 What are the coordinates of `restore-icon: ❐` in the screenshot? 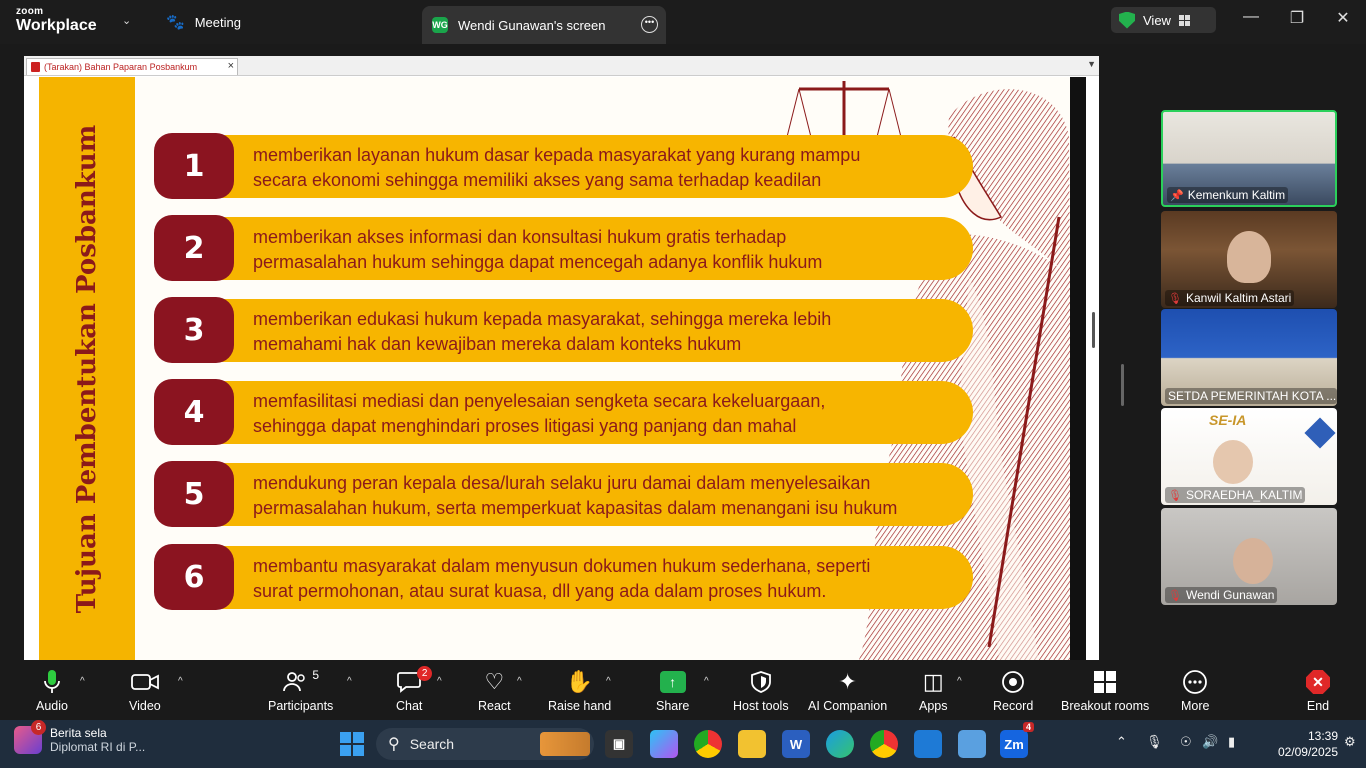 It's located at (1297, 18).